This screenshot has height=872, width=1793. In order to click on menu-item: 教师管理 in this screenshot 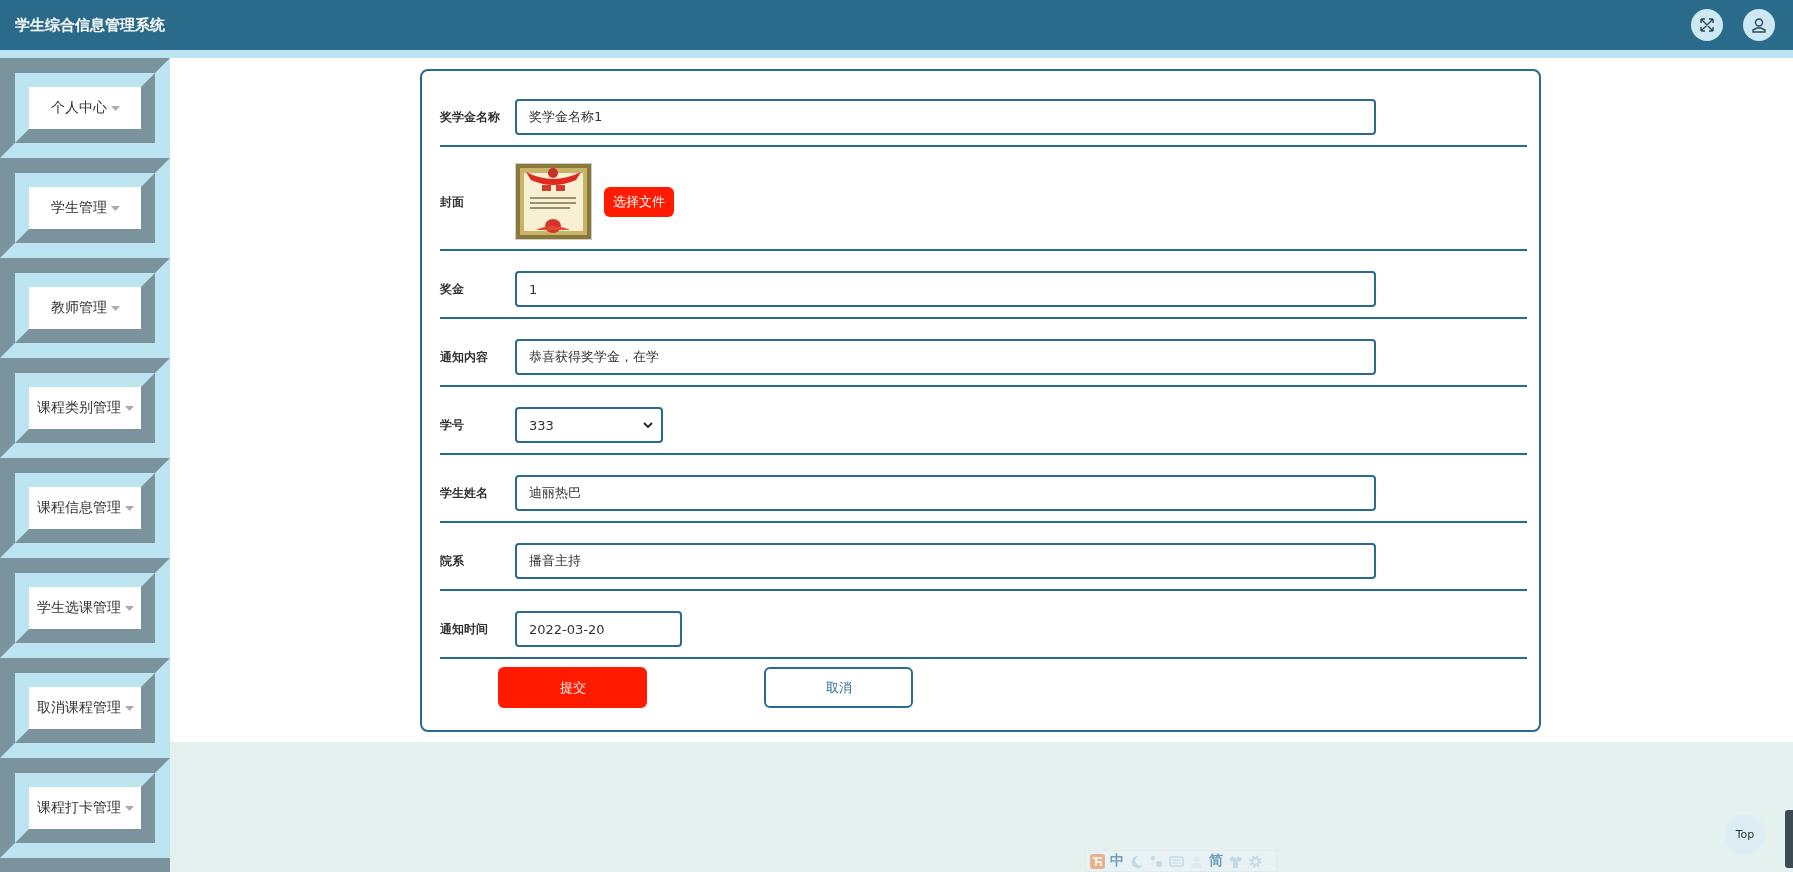, I will do `click(85, 308)`.